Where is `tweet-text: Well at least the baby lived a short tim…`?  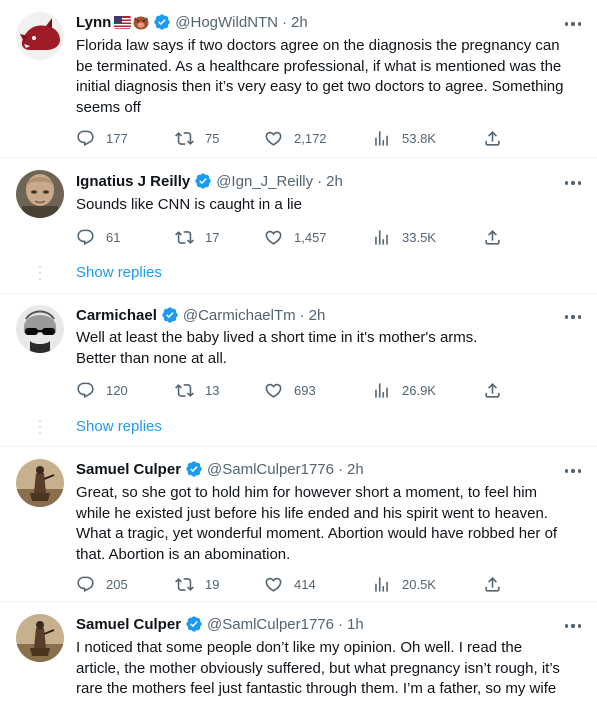
tweet-text: Well at least the baby lived a short tim… is located at coordinates (277, 348).